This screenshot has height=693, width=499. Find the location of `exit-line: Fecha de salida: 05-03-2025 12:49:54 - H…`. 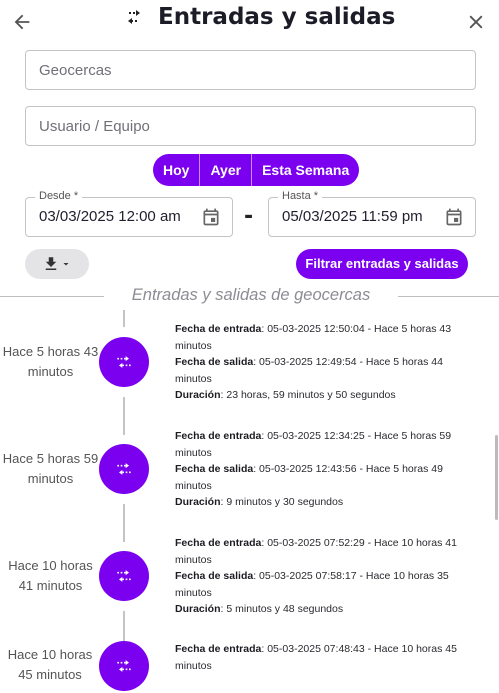

exit-line: Fecha de salida: 05-03-2025 12:49:54 - H… is located at coordinates (309, 370).